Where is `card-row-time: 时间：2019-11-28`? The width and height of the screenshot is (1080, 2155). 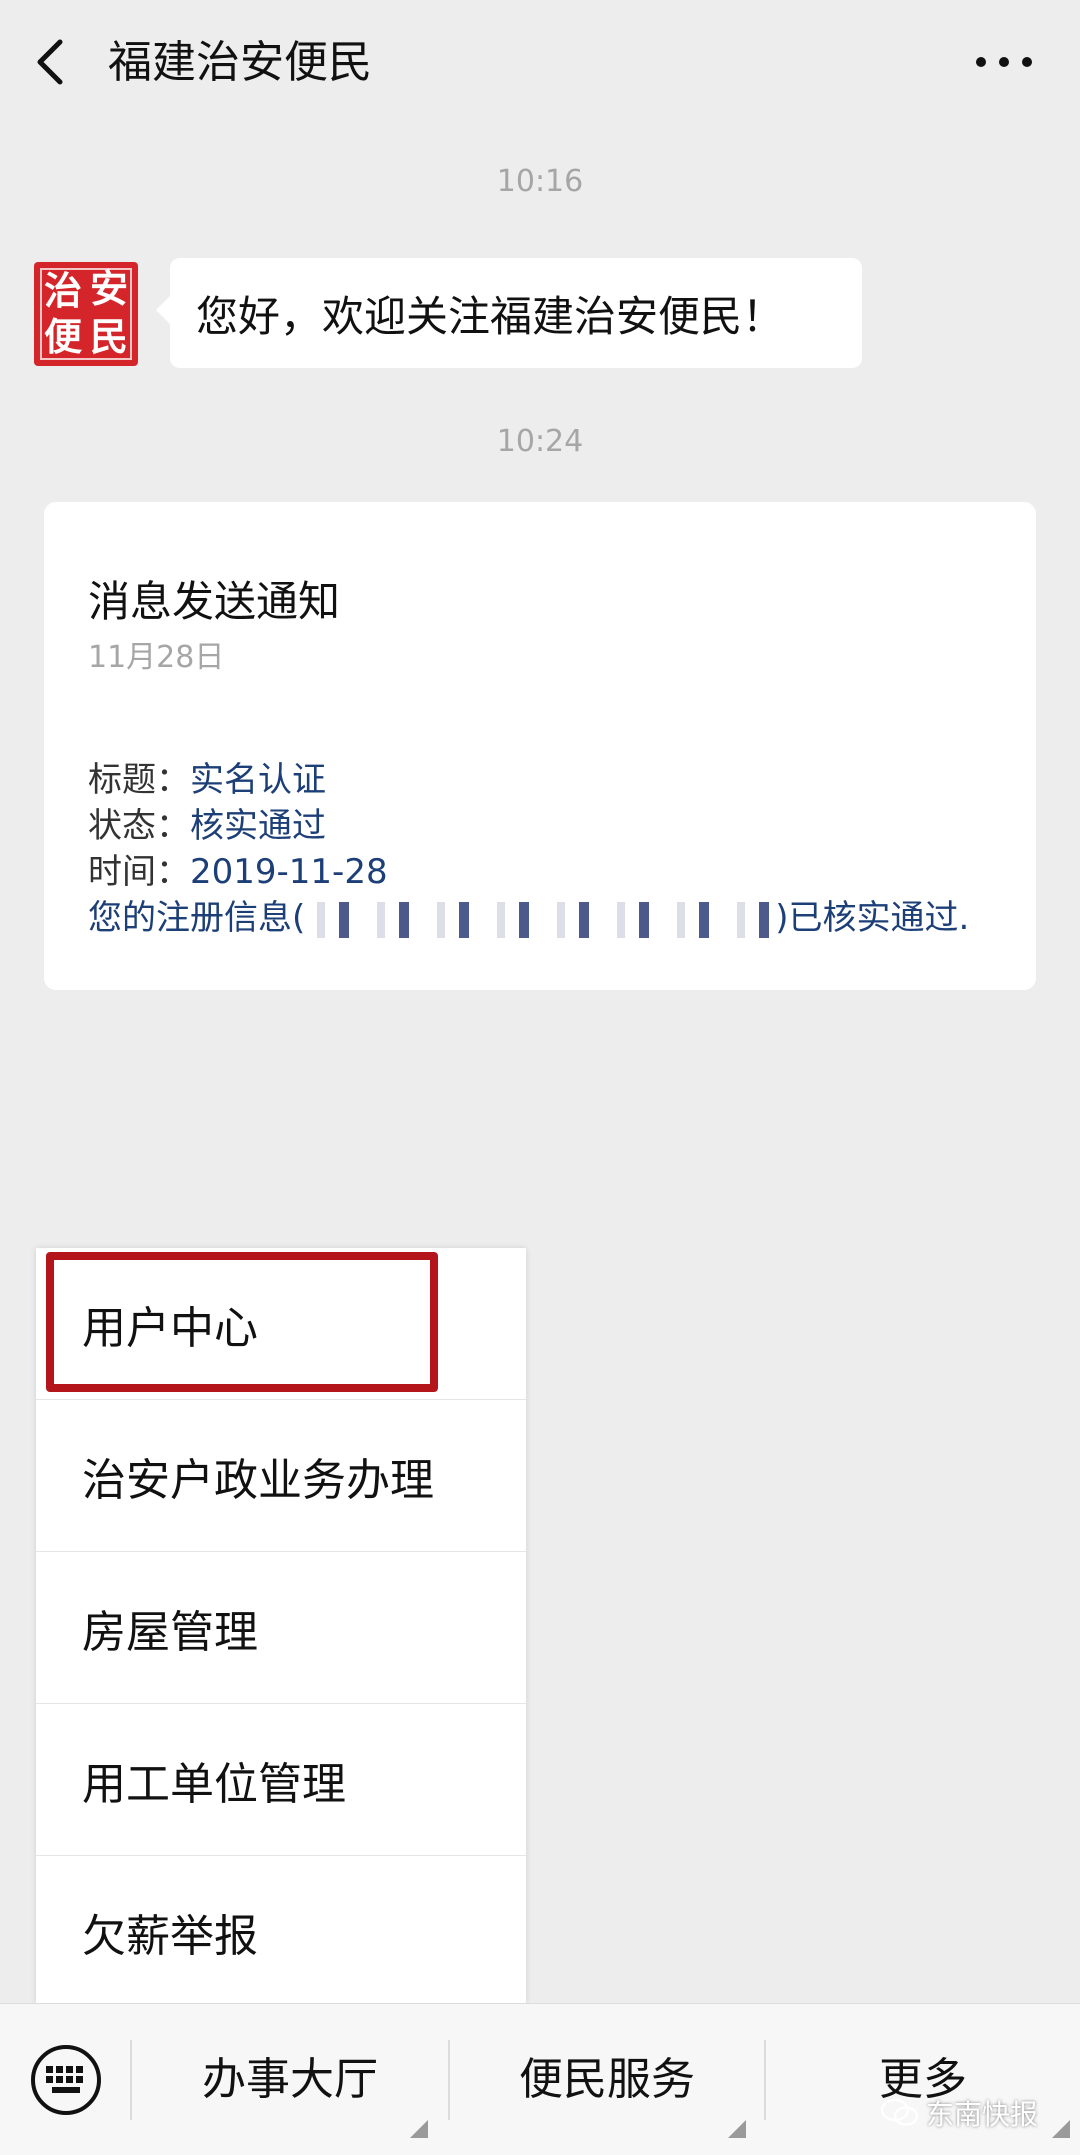 card-row-time: 时间：2019-11-28 is located at coordinates (238, 868).